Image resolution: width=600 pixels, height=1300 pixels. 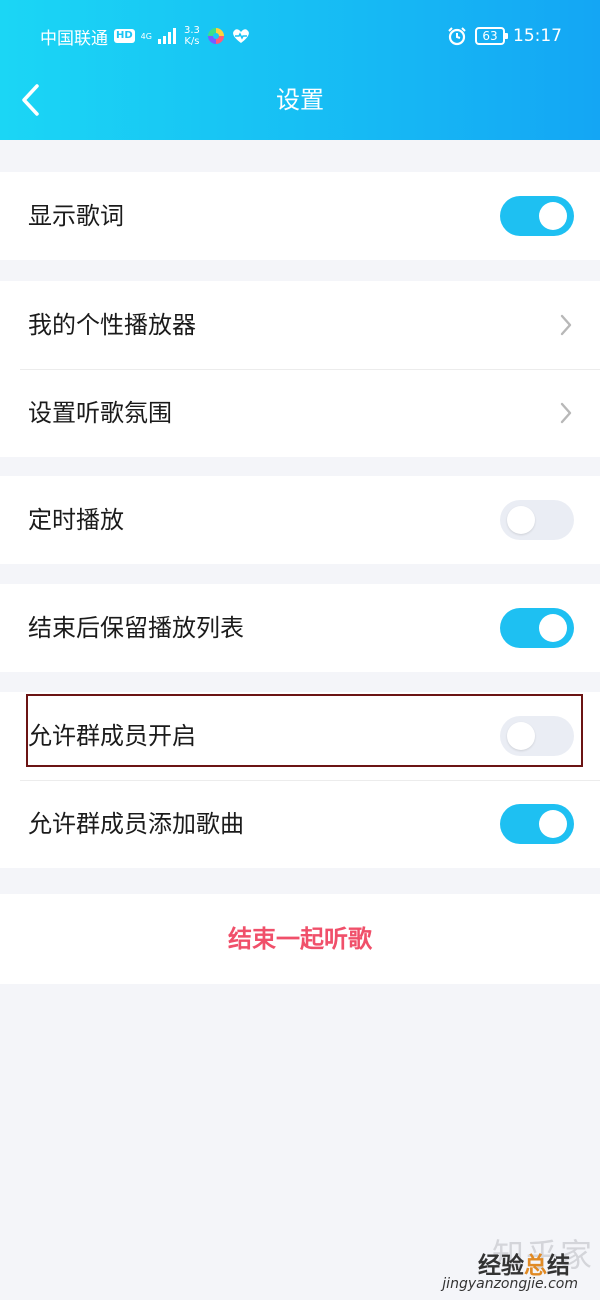 I want to click on lyrics-card: 显示歌词, so click(x=300, y=216).